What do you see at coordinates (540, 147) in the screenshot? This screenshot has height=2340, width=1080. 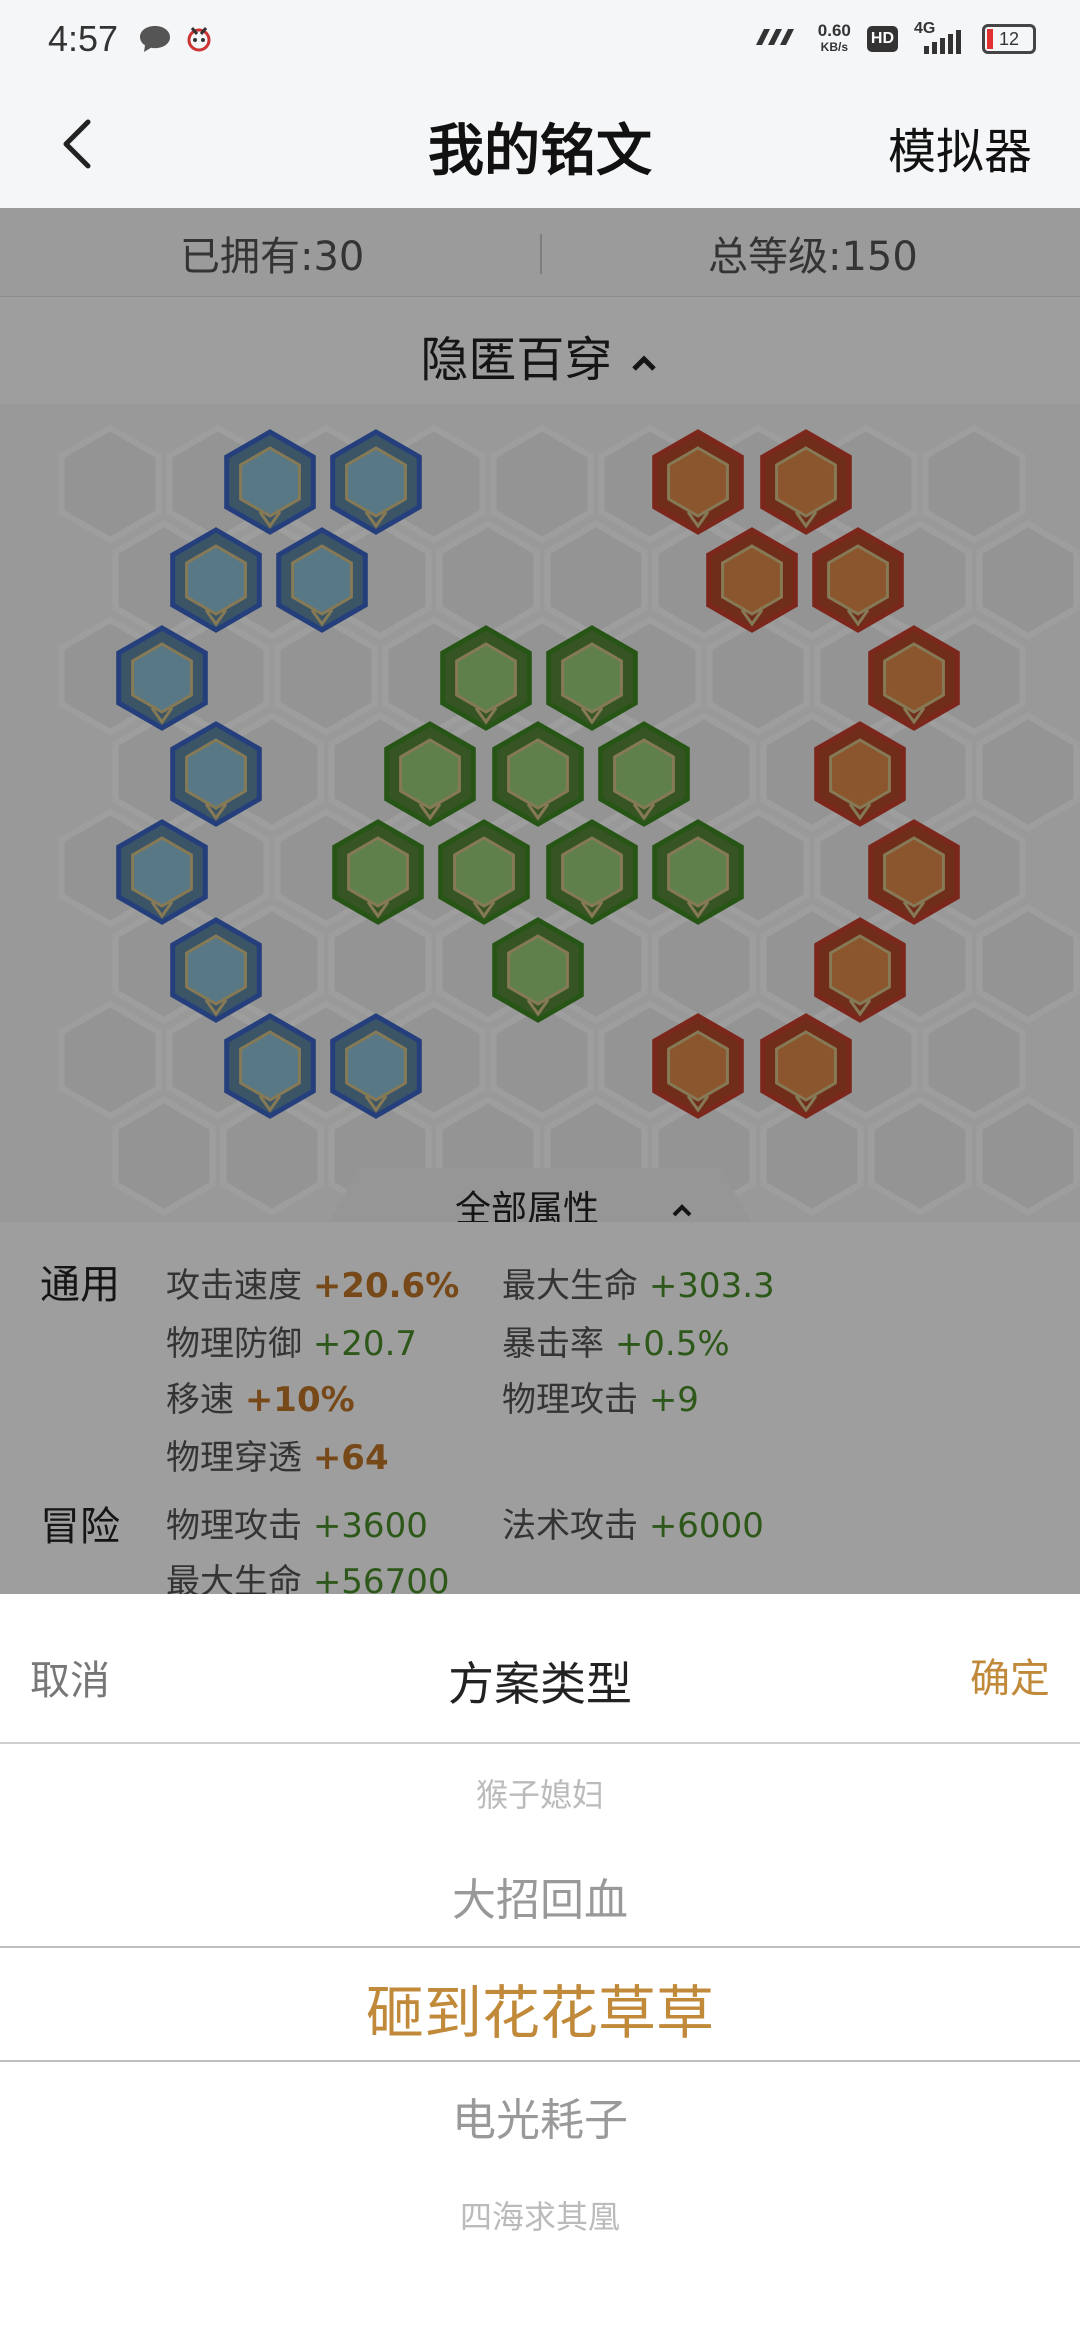 I see `nav-bar: 我的铭文 模拟器` at bounding box center [540, 147].